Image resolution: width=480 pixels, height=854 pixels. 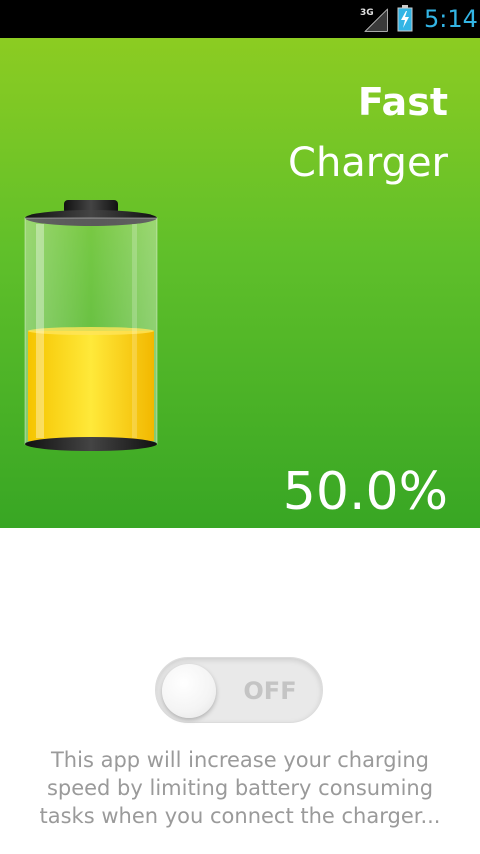 What do you see at coordinates (367, 13) in the screenshot?
I see `network-type-label: 3G` at bounding box center [367, 13].